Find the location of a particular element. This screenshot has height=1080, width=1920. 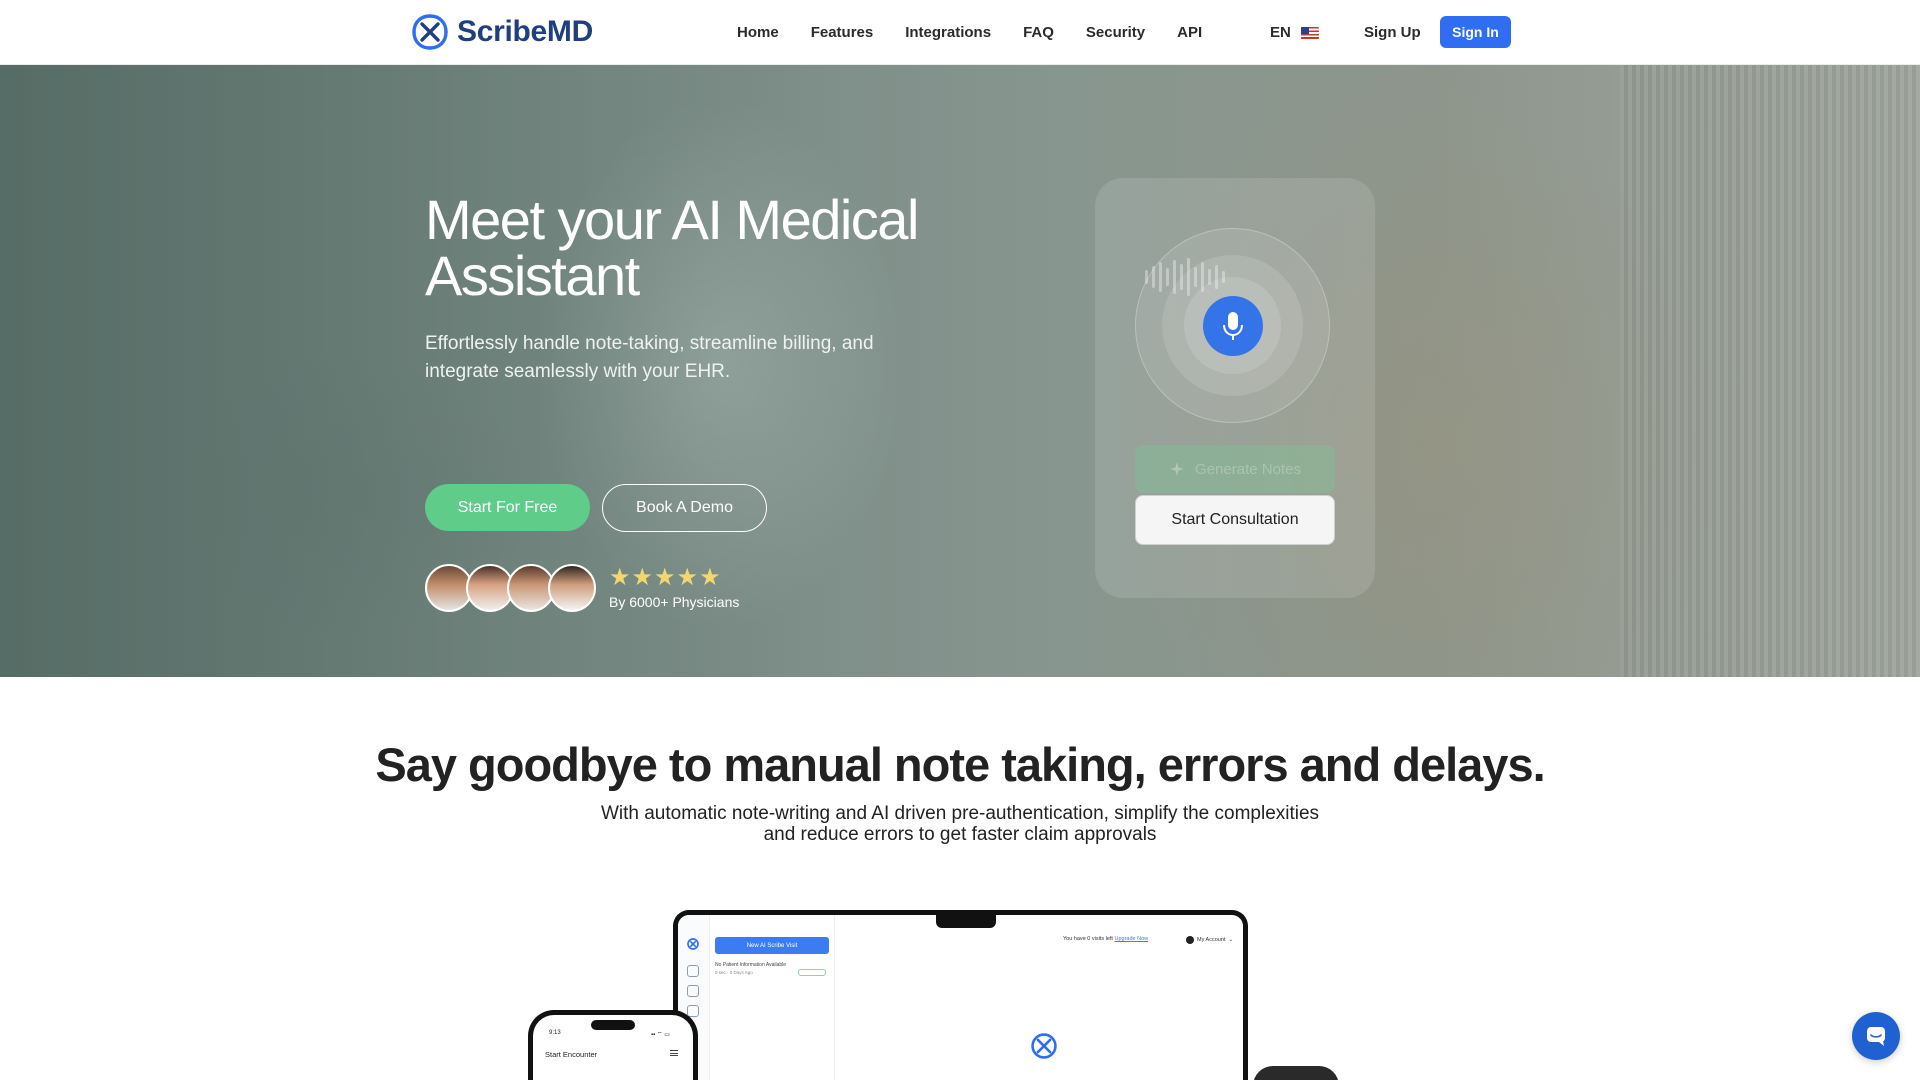

avatar is located at coordinates (572, 588).